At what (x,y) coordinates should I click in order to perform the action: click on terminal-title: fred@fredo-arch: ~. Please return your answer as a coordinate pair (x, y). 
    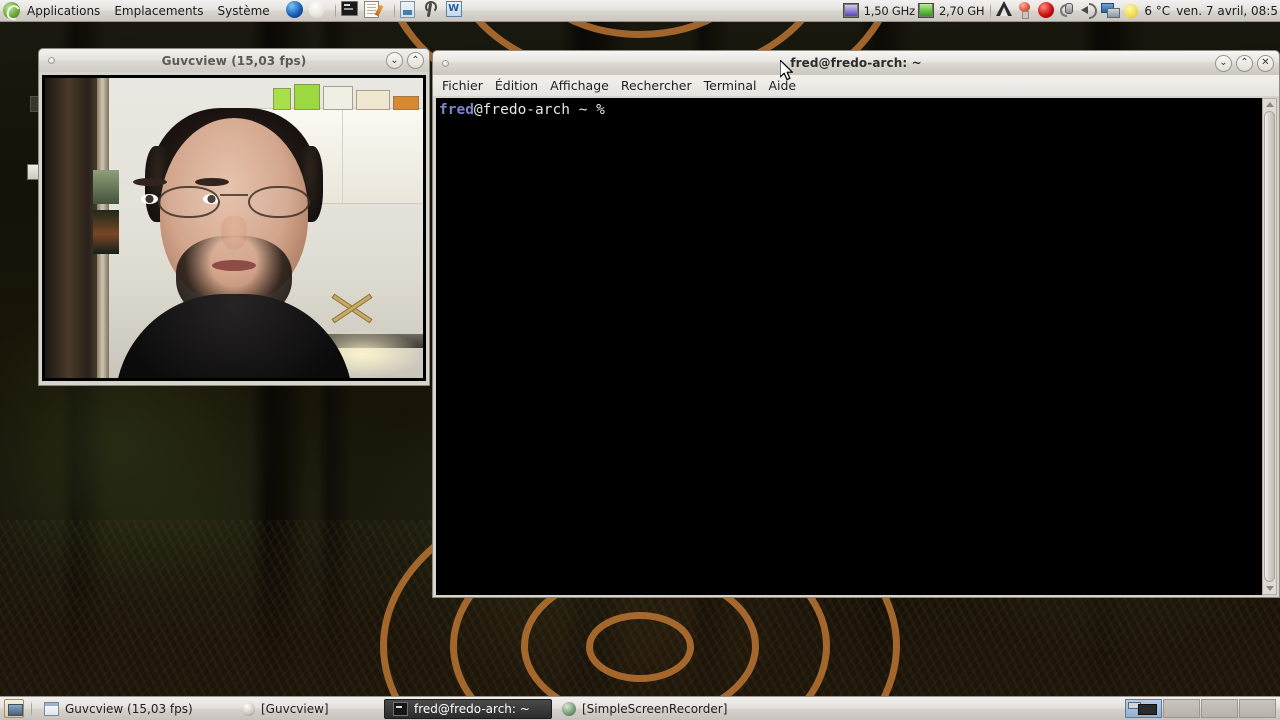
    Looking at the image, I should click on (856, 63).